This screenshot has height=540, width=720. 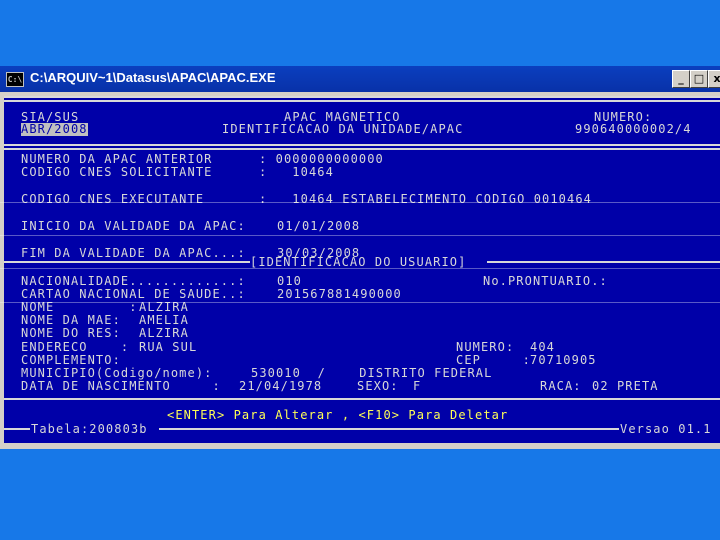 What do you see at coordinates (164, 333) in the screenshot?
I see `nome-responsavel-field: ALZIRA` at bounding box center [164, 333].